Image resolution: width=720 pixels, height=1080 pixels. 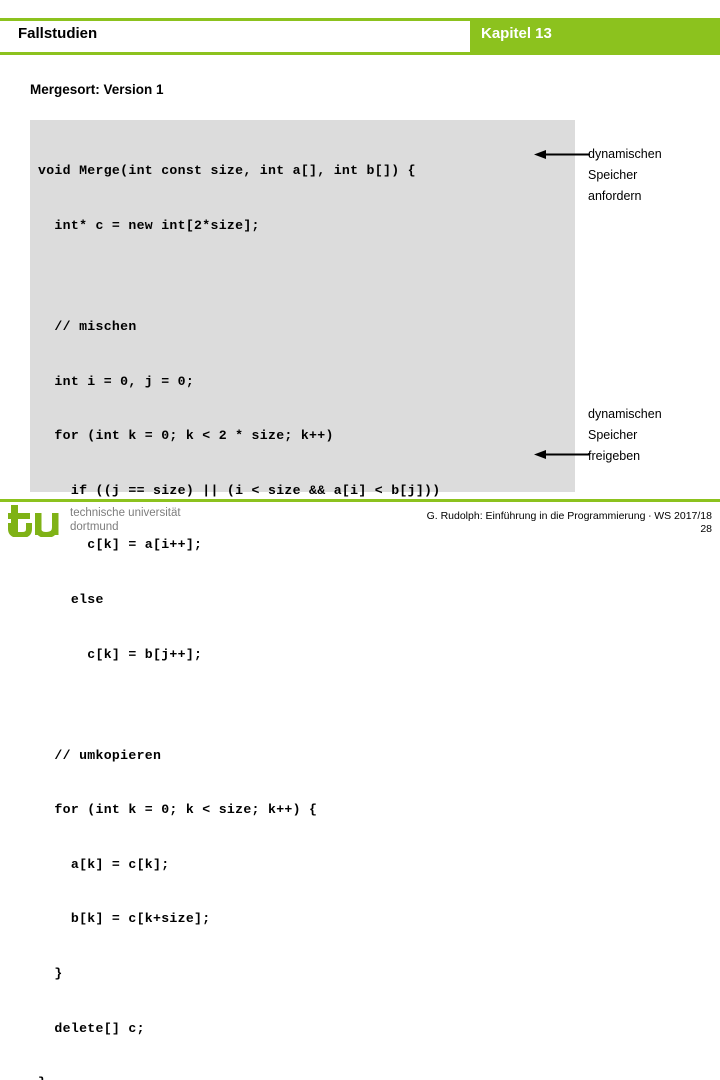 I want to click on tu-dortmund-logo: technische universität dortmund, so click(x=108, y=522).